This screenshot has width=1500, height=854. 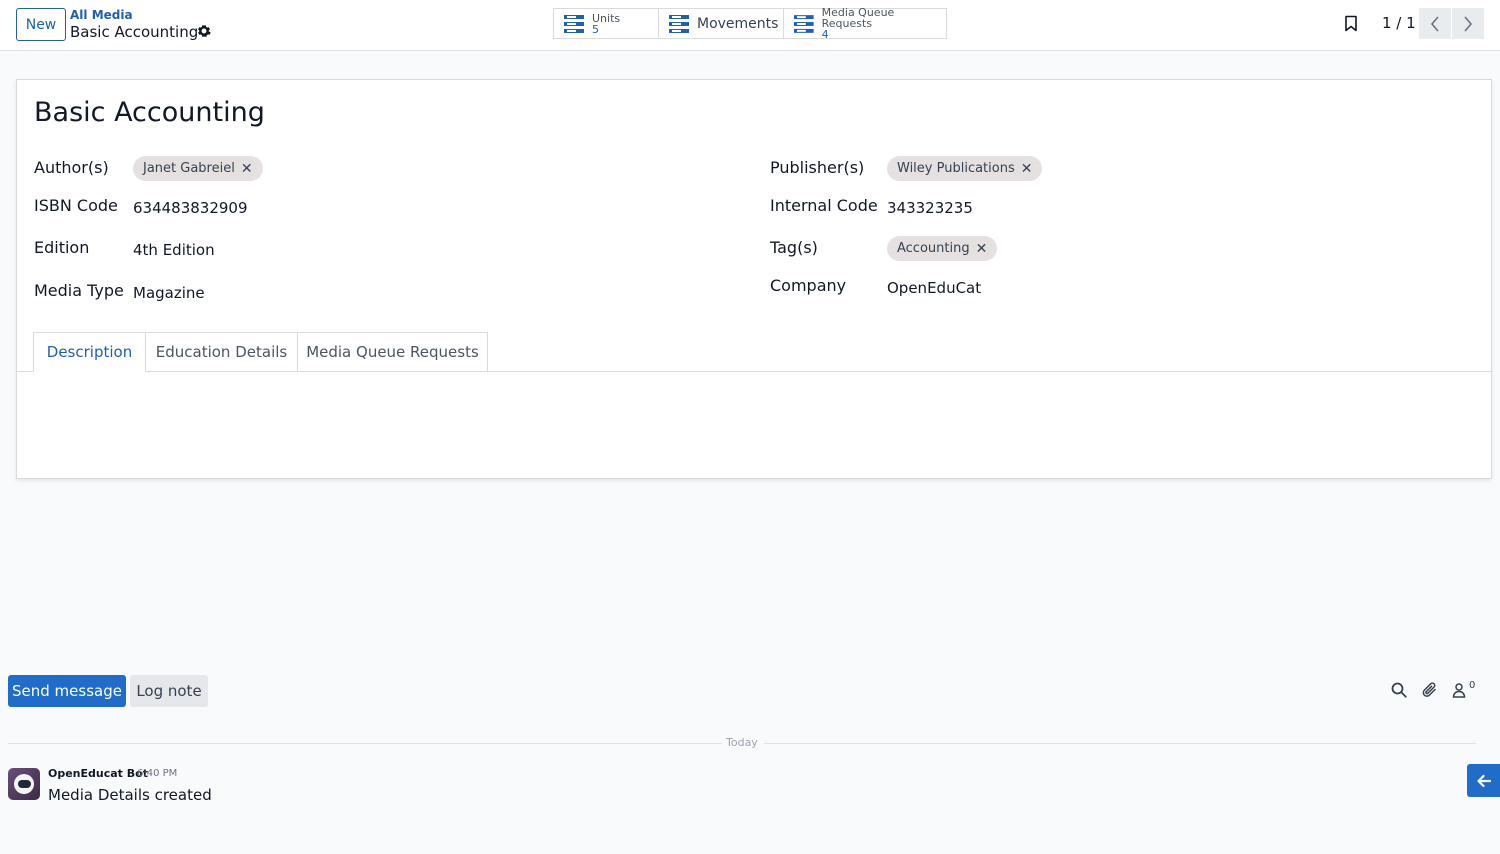 I want to click on tags-label: Tag(s), so click(x=794, y=247).